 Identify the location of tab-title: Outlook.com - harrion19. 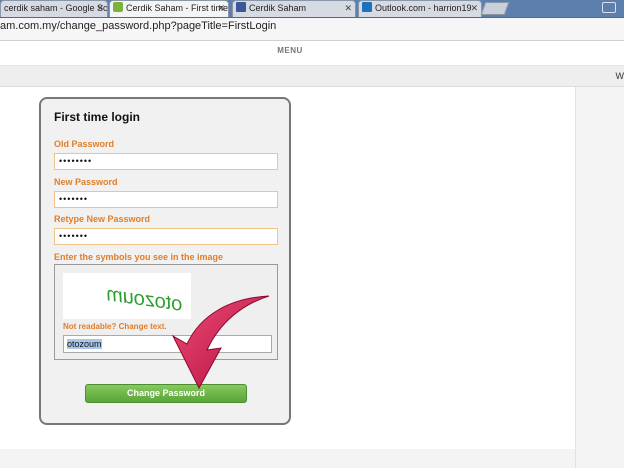
(423, 8).